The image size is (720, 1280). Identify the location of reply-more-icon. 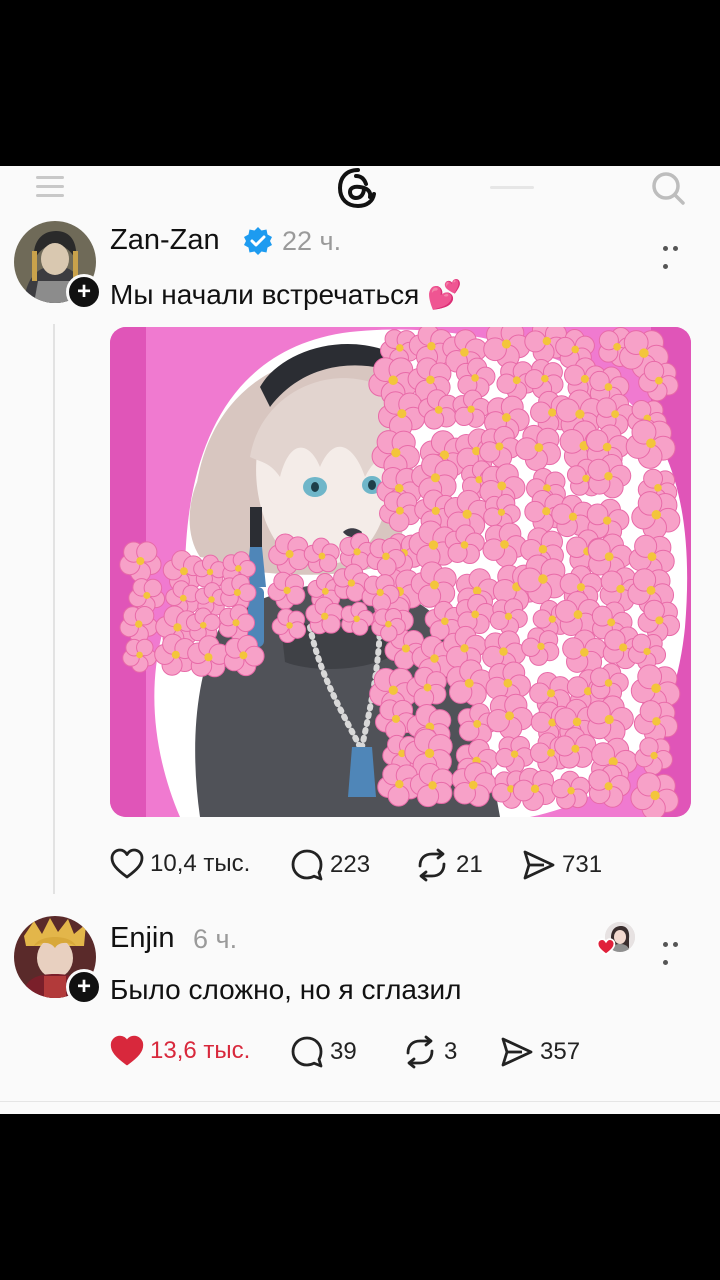
(677, 949).